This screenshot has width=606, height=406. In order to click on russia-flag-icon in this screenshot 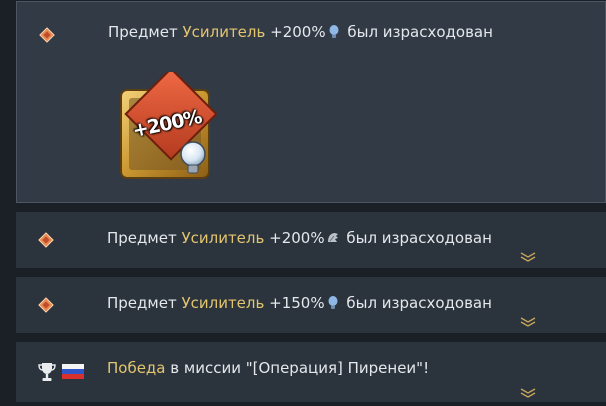, I will do `click(73, 371)`.